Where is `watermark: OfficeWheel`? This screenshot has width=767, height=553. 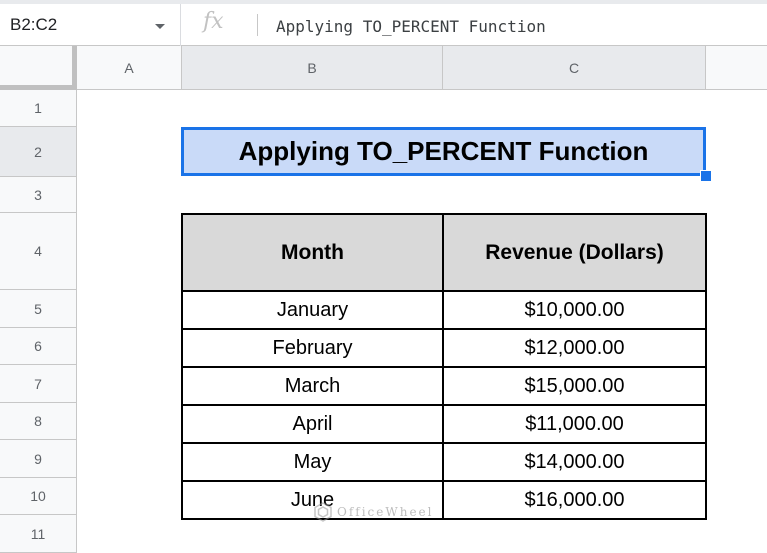 watermark: OfficeWheel is located at coordinates (373, 512).